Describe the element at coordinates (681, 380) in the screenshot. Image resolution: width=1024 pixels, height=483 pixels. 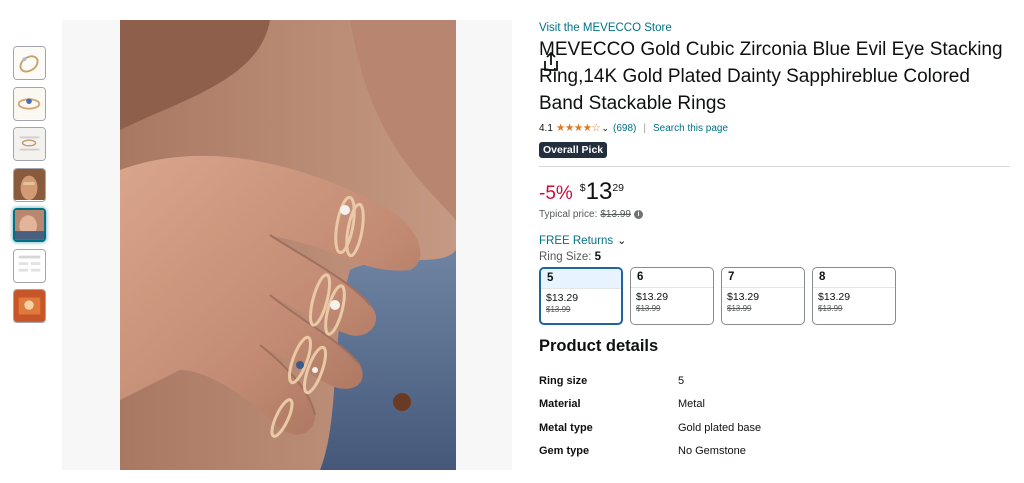
I see `detail-value: 5` at that location.